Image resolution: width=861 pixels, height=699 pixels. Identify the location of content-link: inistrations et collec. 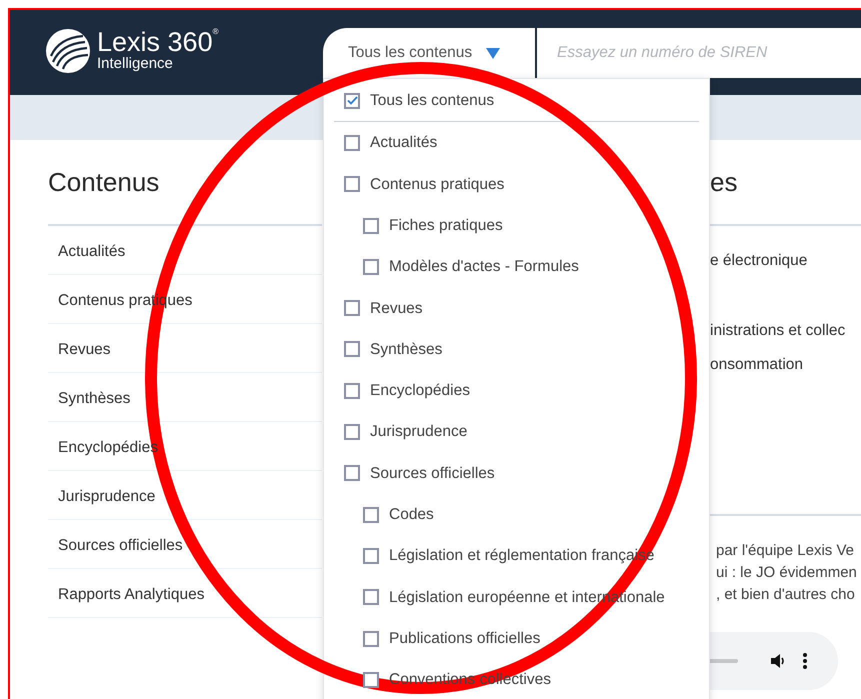
(785, 331).